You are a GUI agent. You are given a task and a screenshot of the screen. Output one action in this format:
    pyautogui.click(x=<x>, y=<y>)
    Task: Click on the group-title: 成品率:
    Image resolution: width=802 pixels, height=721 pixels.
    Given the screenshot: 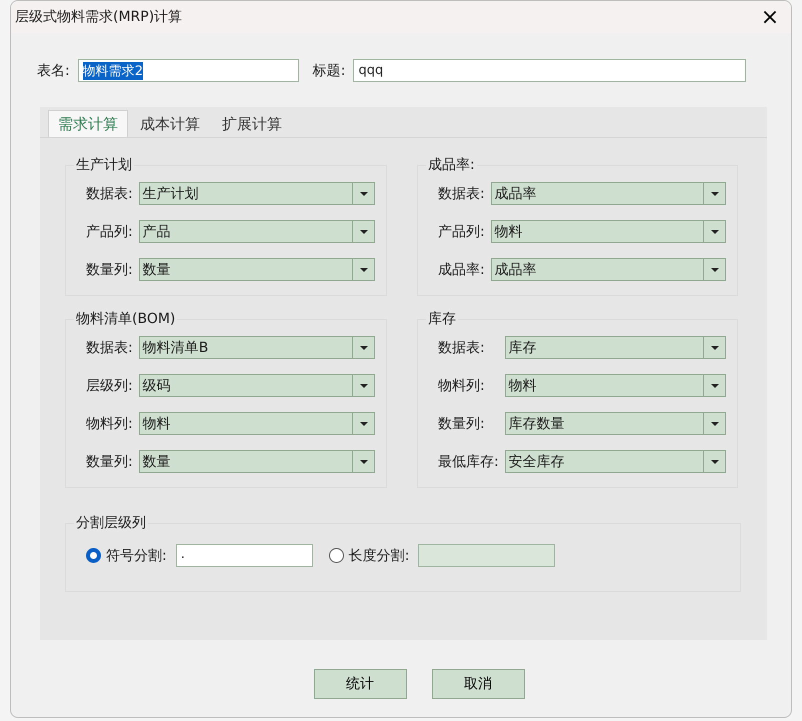 What is the action you would take?
    pyautogui.click(x=451, y=165)
    